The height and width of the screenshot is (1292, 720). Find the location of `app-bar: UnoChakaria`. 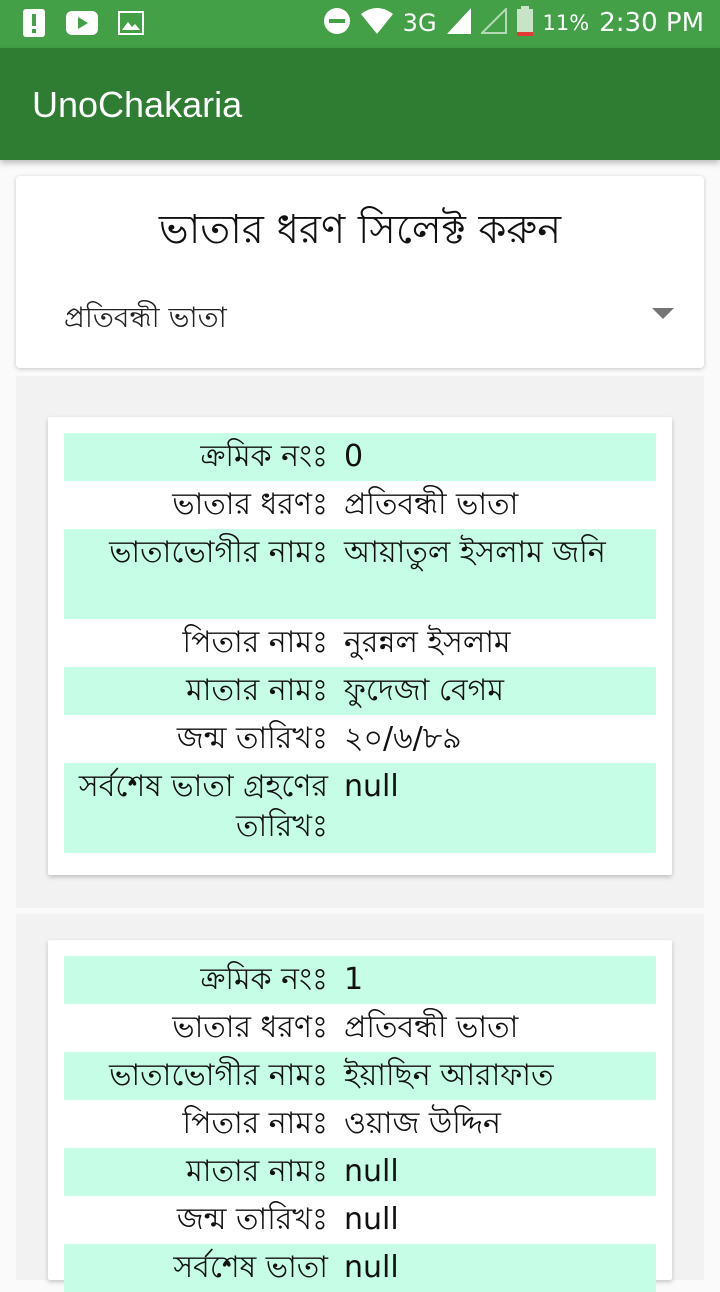

app-bar: UnoChakaria is located at coordinates (360, 104).